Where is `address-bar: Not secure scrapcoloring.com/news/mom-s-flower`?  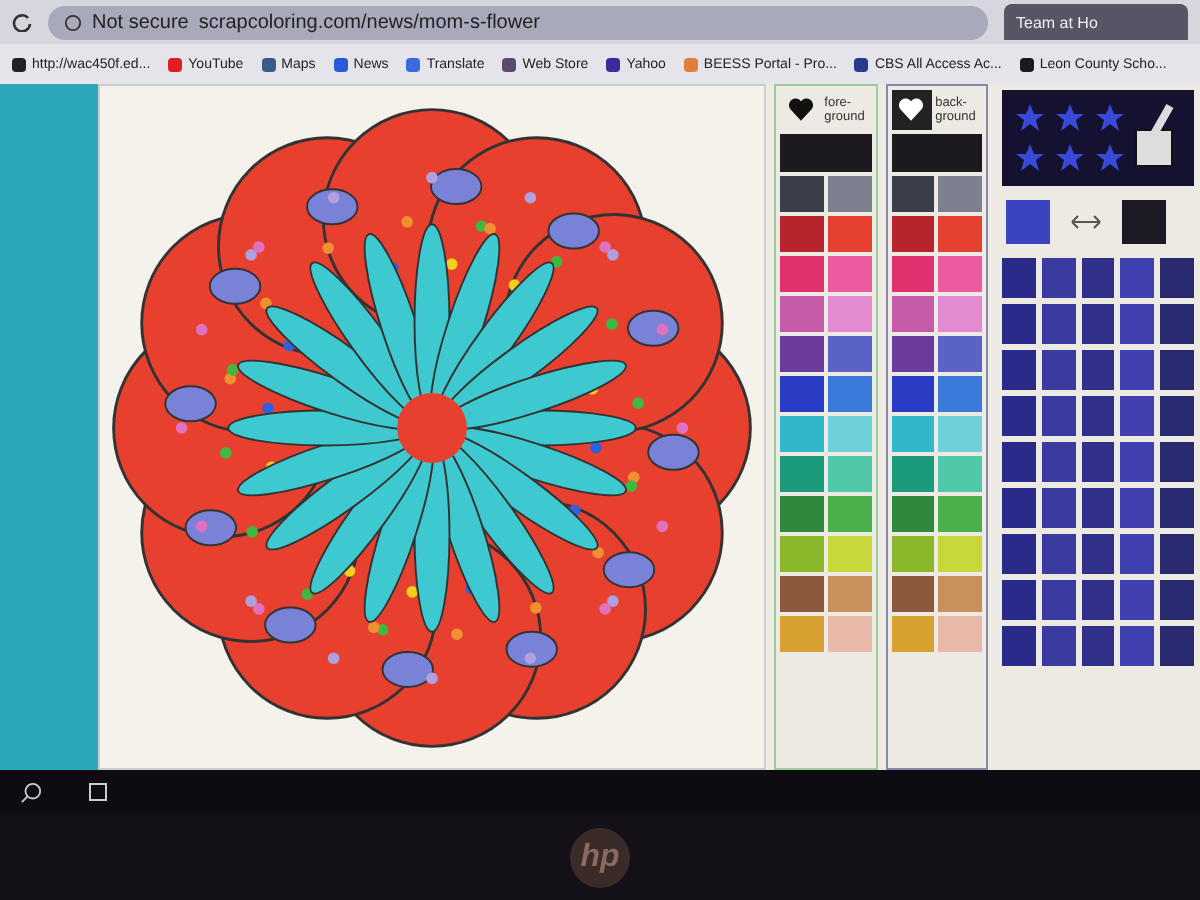
address-bar: Not secure scrapcoloring.com/news/mom-s-flower is located at coordinates (518, 22).